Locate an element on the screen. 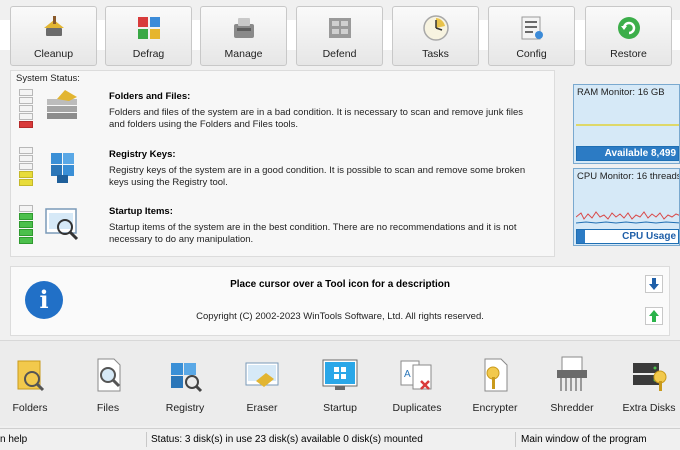  registry-status-meter is located at coordinates (26, 168).